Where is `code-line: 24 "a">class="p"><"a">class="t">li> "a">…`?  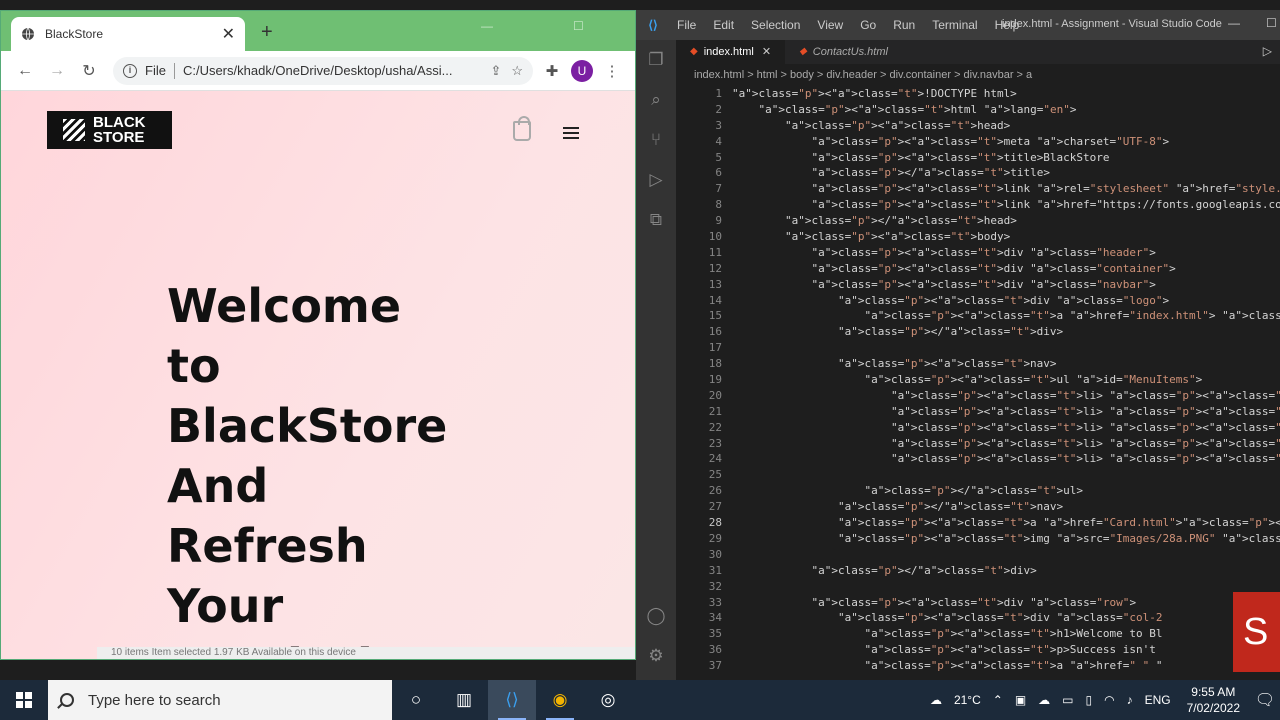 code-line: 24 "a">class="p"><"a">class="t">li> "a">… is located at coordinates (978, 459).